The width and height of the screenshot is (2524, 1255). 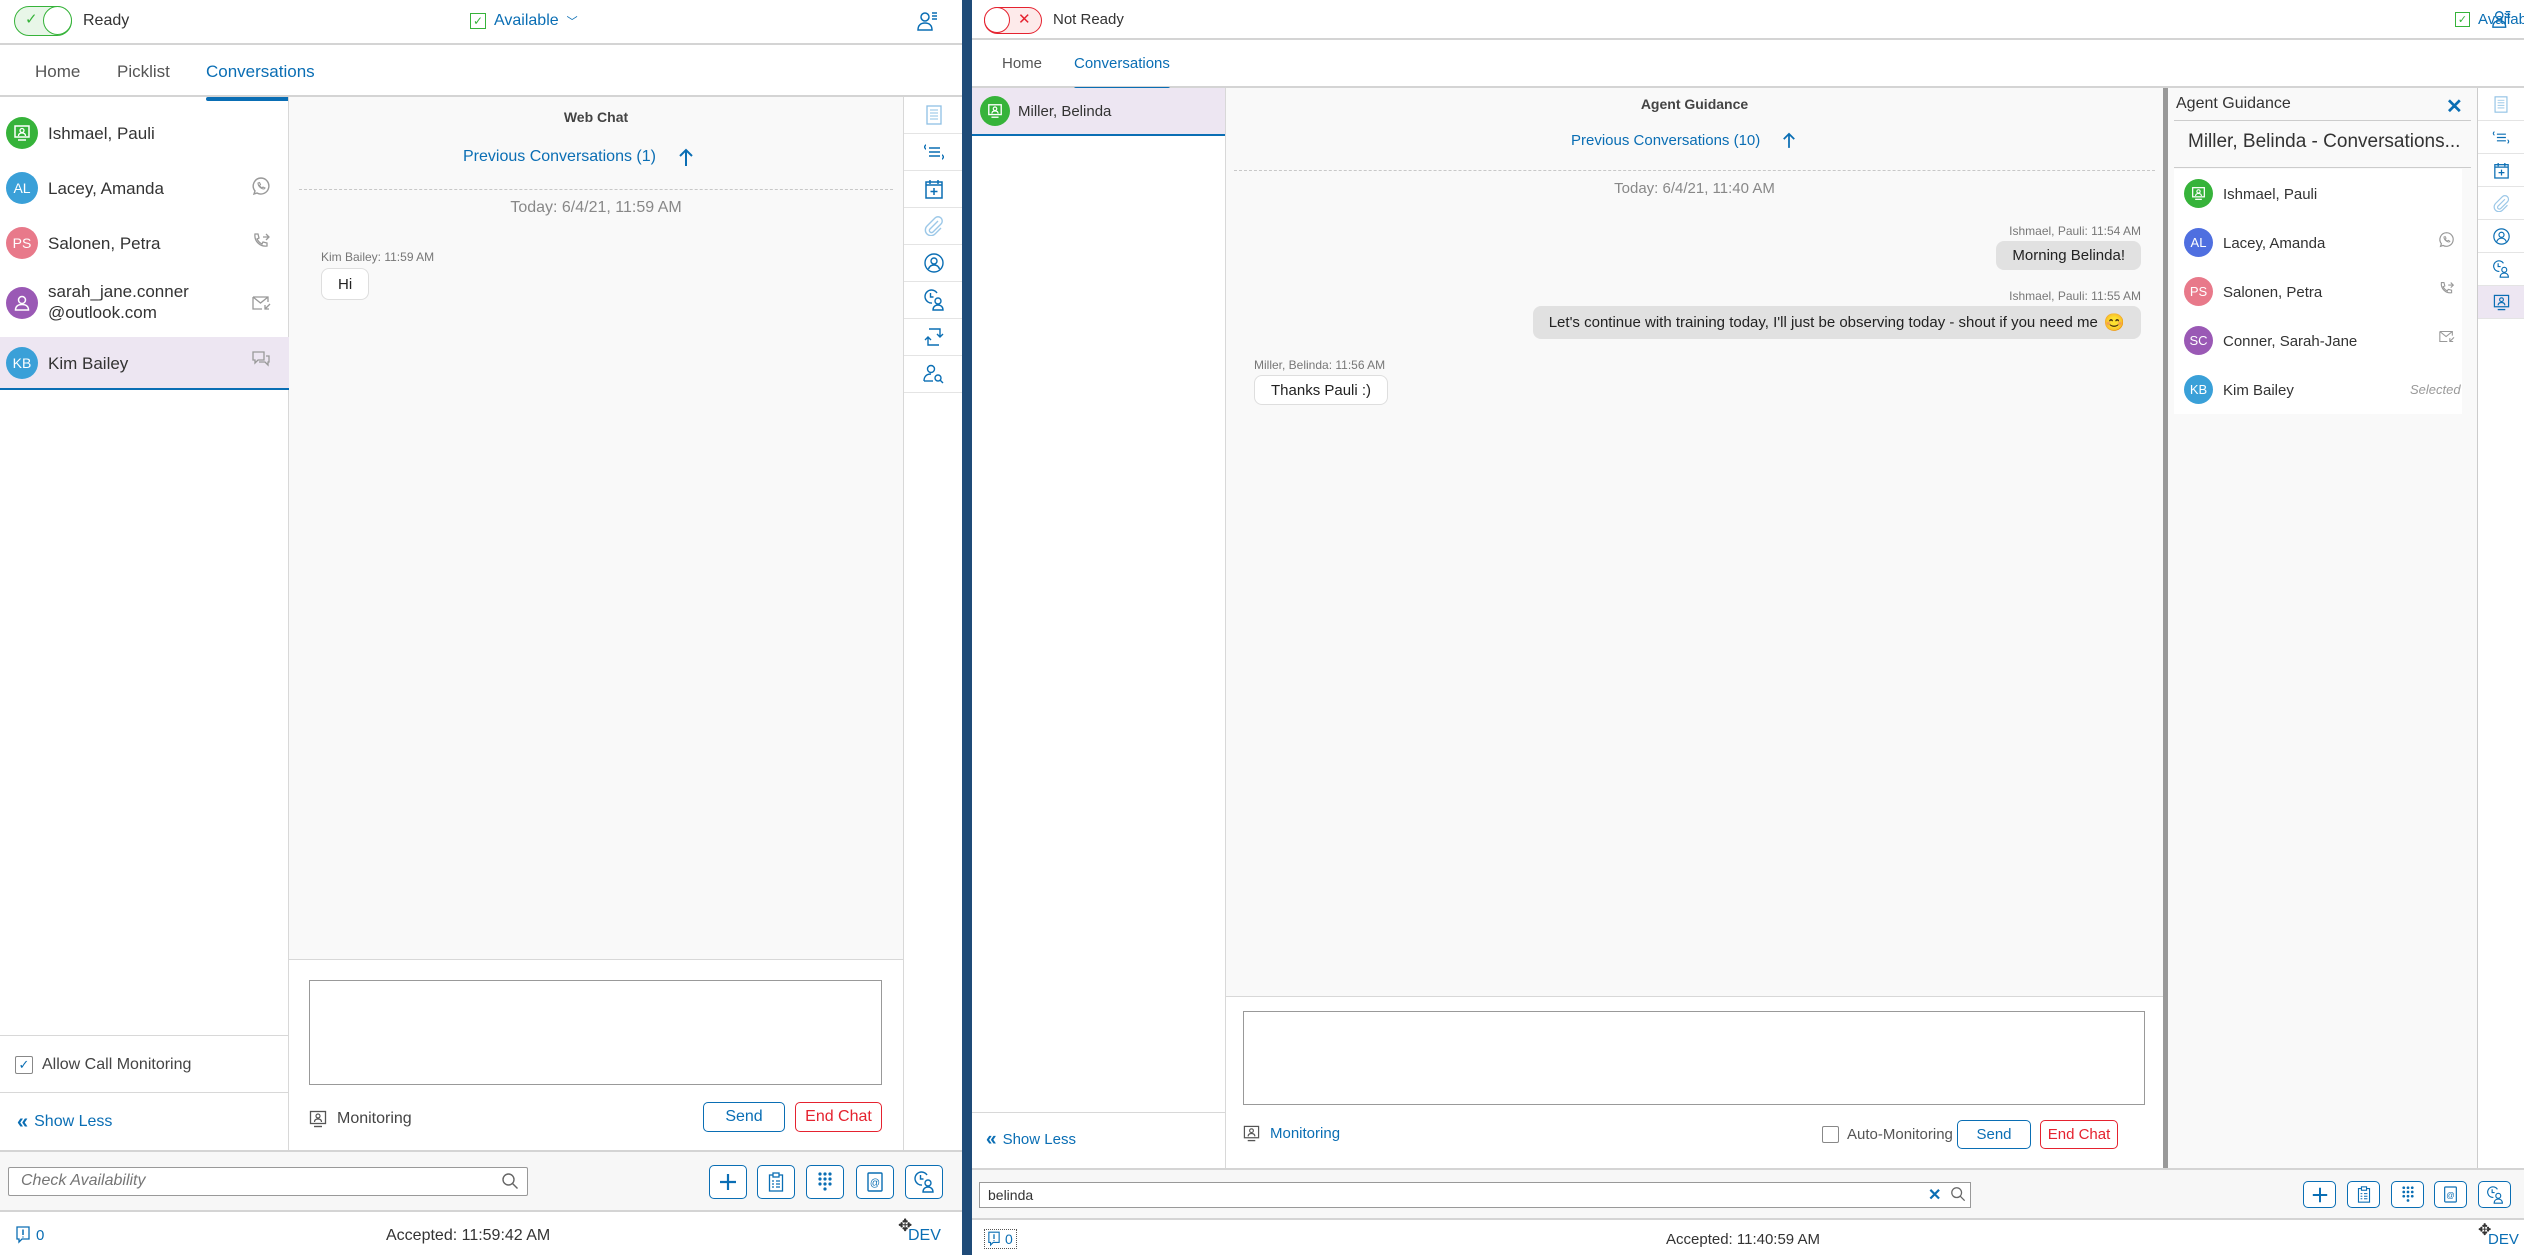 What do you see at coordinates (1694, 188) in the screenshot?
I see `date-divider: Today: 6/4/21, 11:40 AM` at bounding box center [1694, 188].